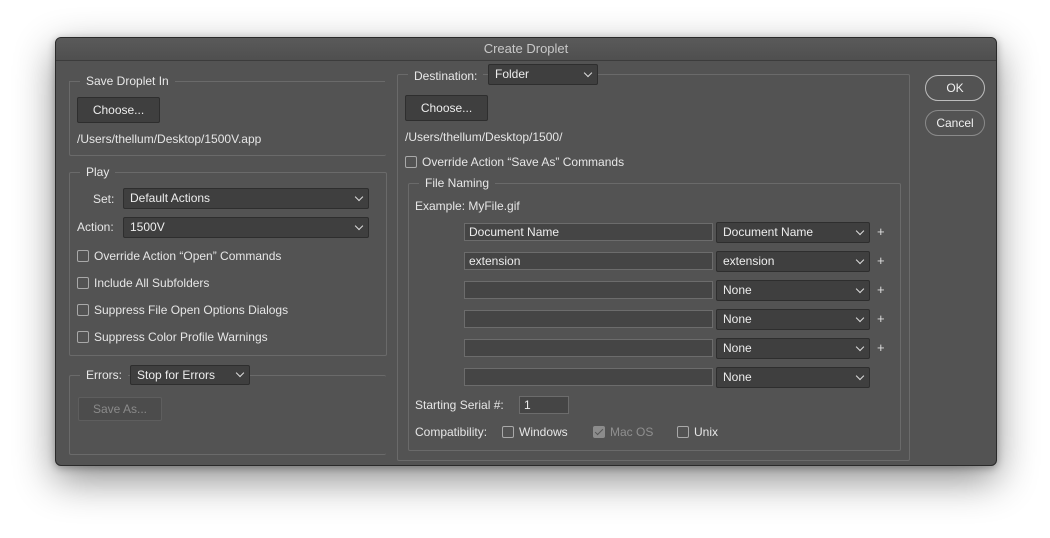 This screenshot has width=1050, height=538. Describe the element at coordinates (83, 256) in the screenshot. I see `override-open-checkbox` at that location.